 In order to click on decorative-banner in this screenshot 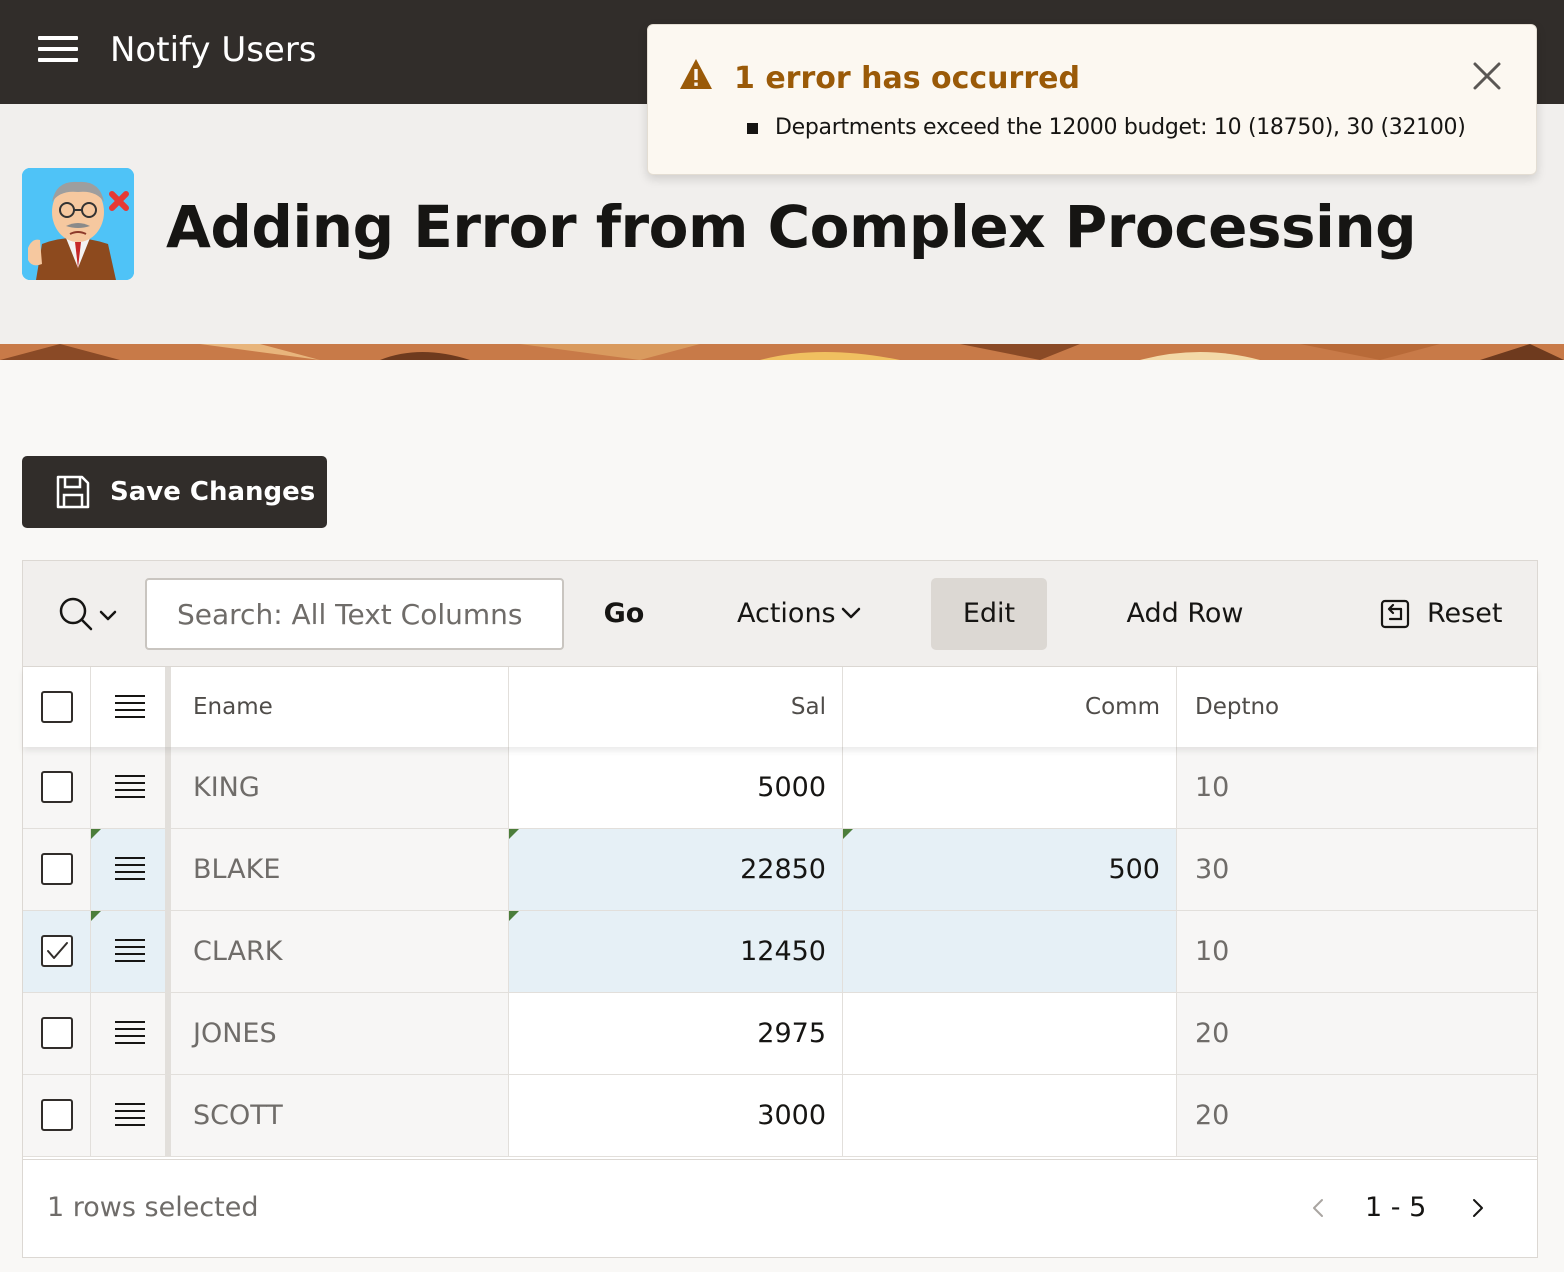, I will do `click(782, 352)`.